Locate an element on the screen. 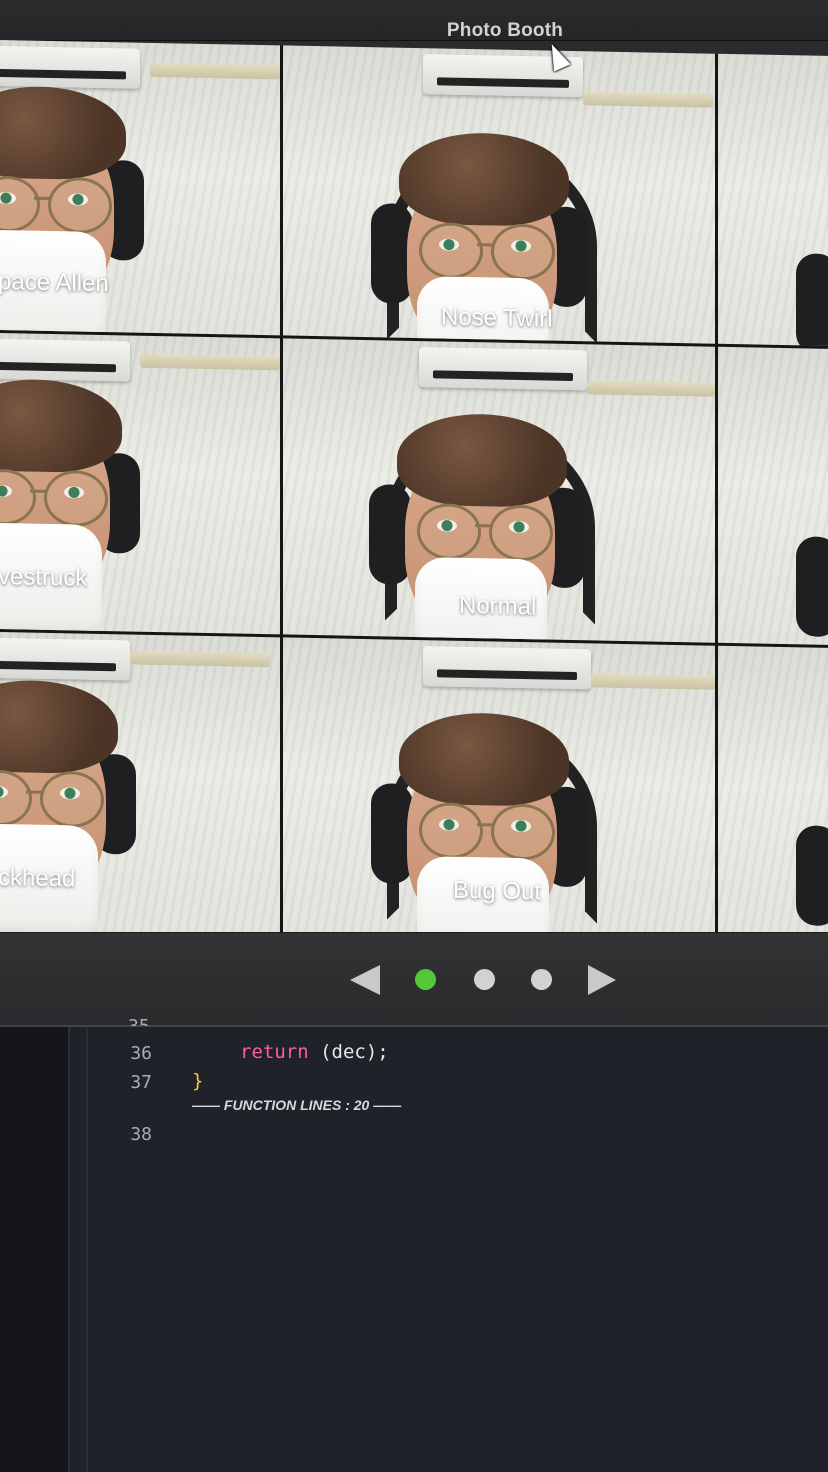 The height and width of the screenshot is (1472, 828). effect-tile: pace Allen is located at coordinates (140, 188).